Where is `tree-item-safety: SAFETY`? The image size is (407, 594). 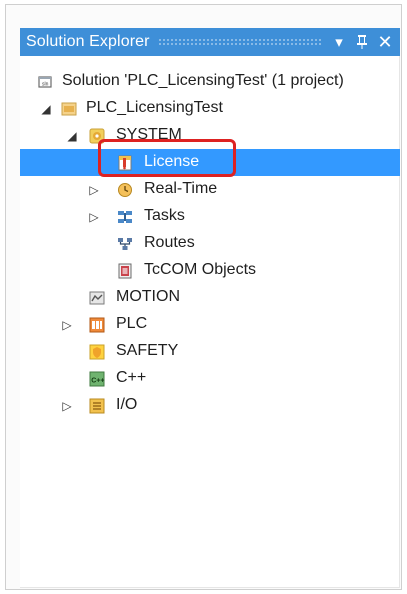
tree-item-safety: SAFETY is located at coordinates (210, 351).